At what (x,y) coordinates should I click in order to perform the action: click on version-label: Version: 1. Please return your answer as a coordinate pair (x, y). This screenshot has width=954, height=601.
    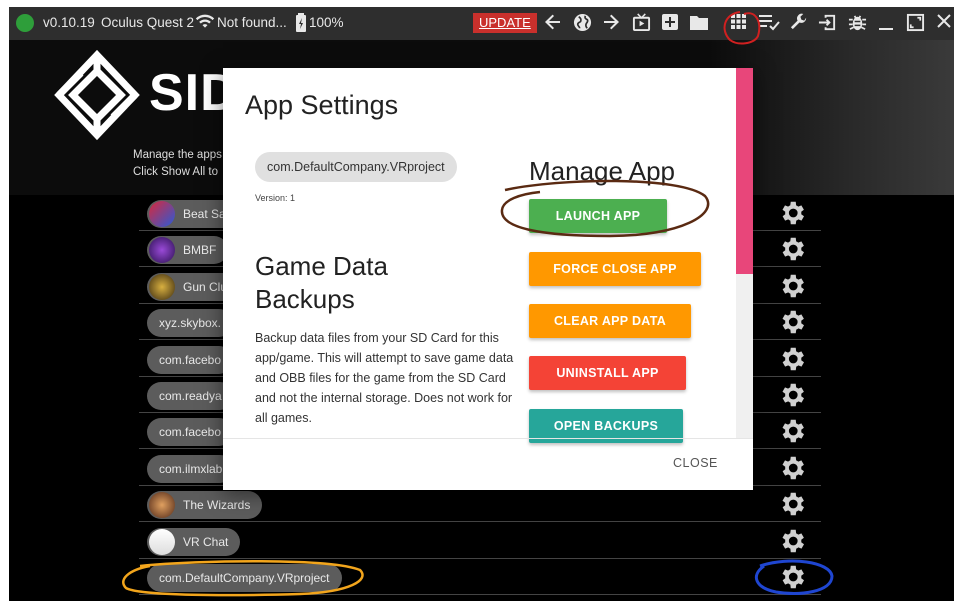
    Looking at the image, I should click on (275, 198).